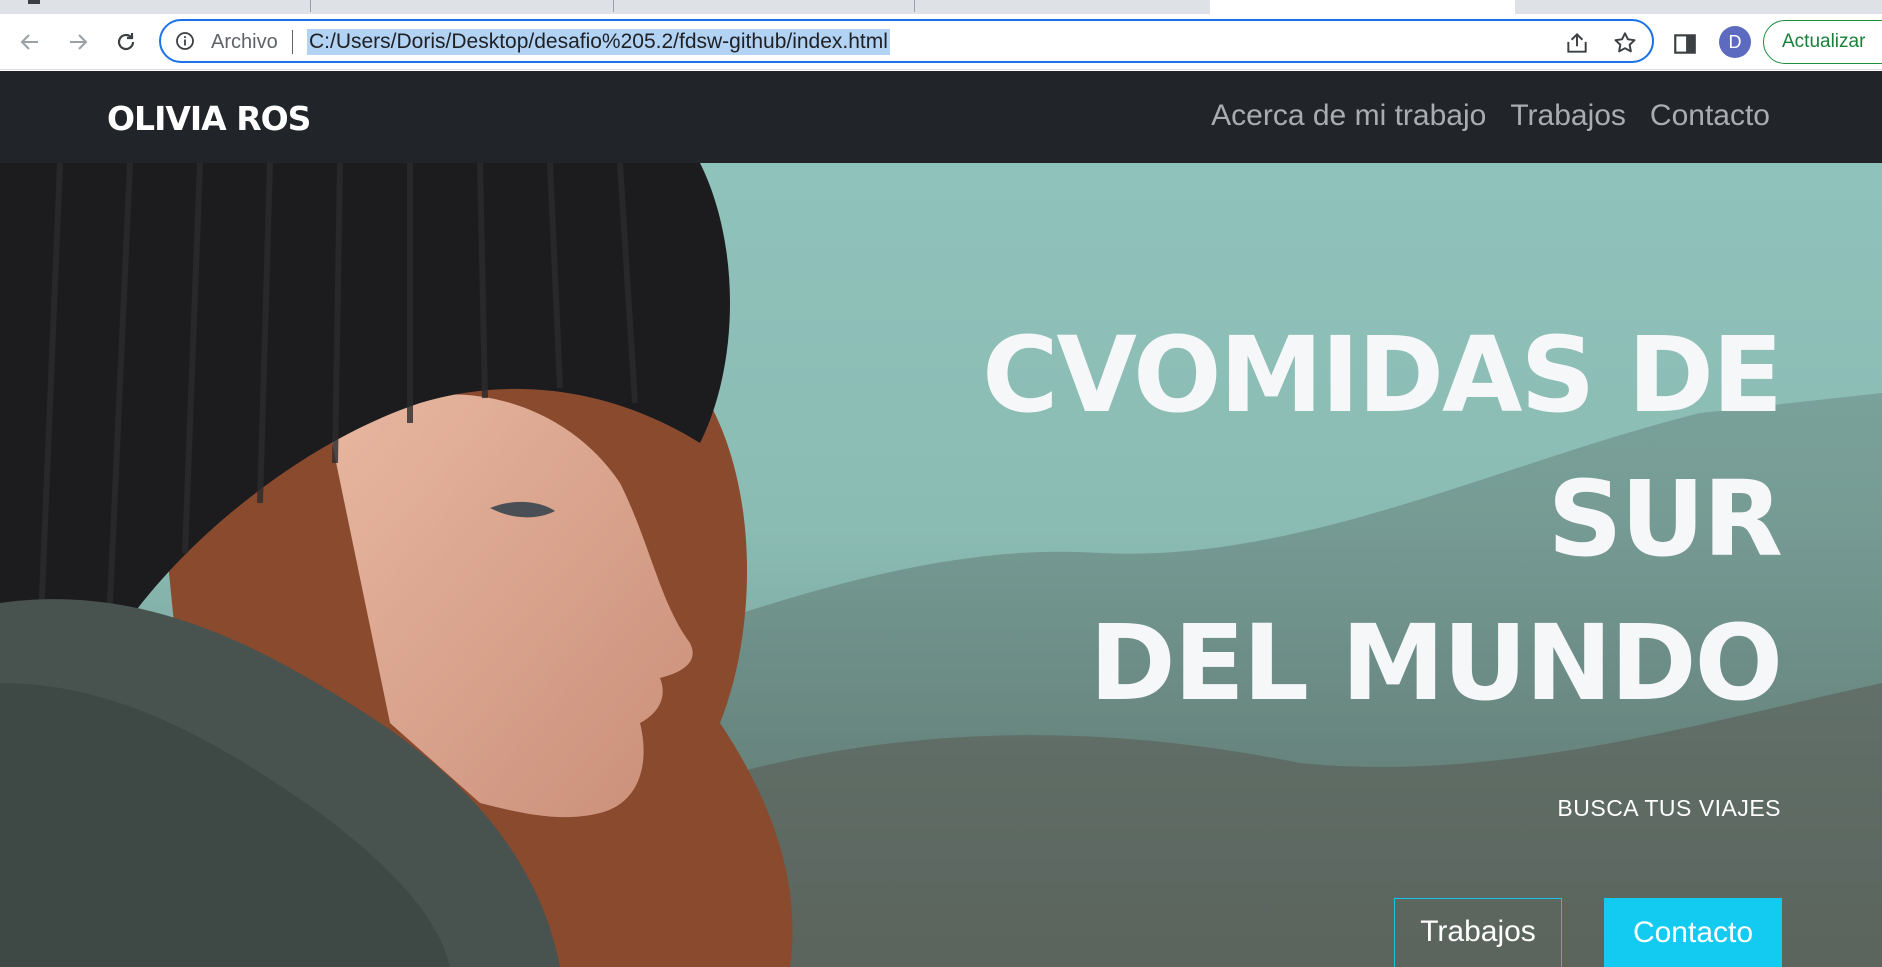 This screenshot has width=1882, height=967. What do you see at coordinates (1348, 116) in the screenshot?
I see `nav-link-about: Acerca de mi trabajo` at bounding box center [1348, 116].